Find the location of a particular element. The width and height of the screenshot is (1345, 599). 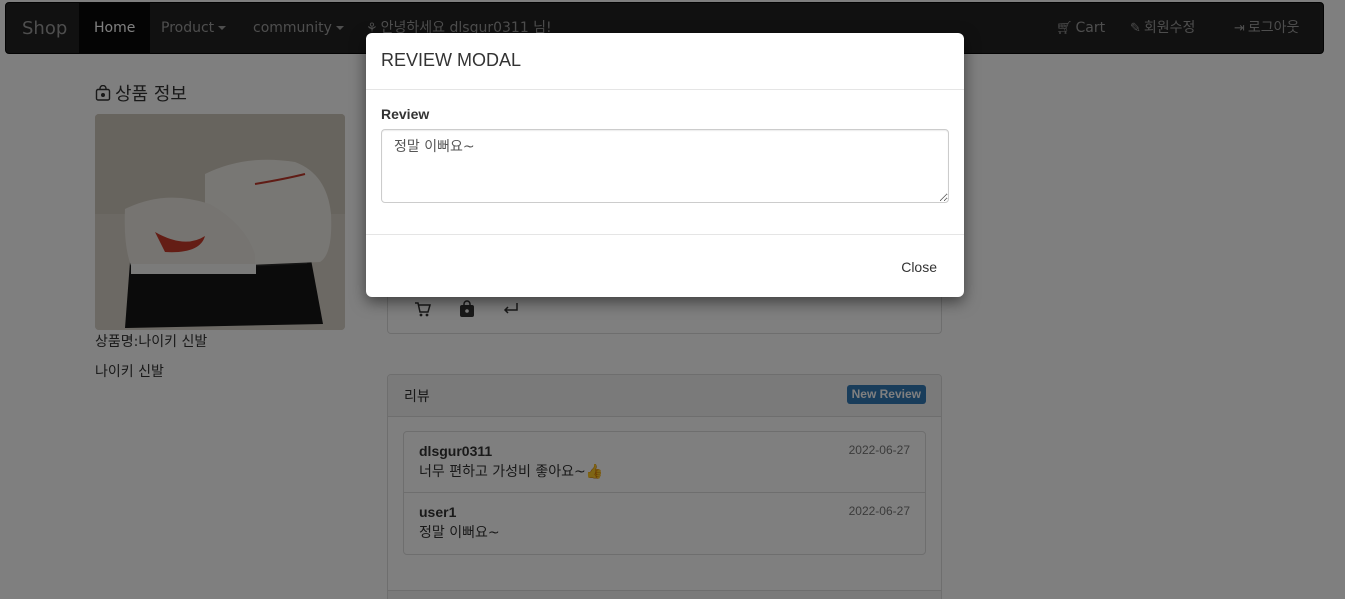

close-button: Close is located at coordinates (919, 267).